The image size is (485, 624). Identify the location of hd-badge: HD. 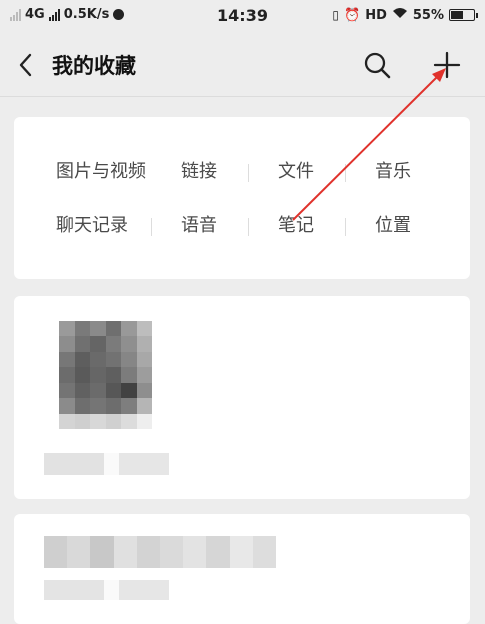
(376, 15).